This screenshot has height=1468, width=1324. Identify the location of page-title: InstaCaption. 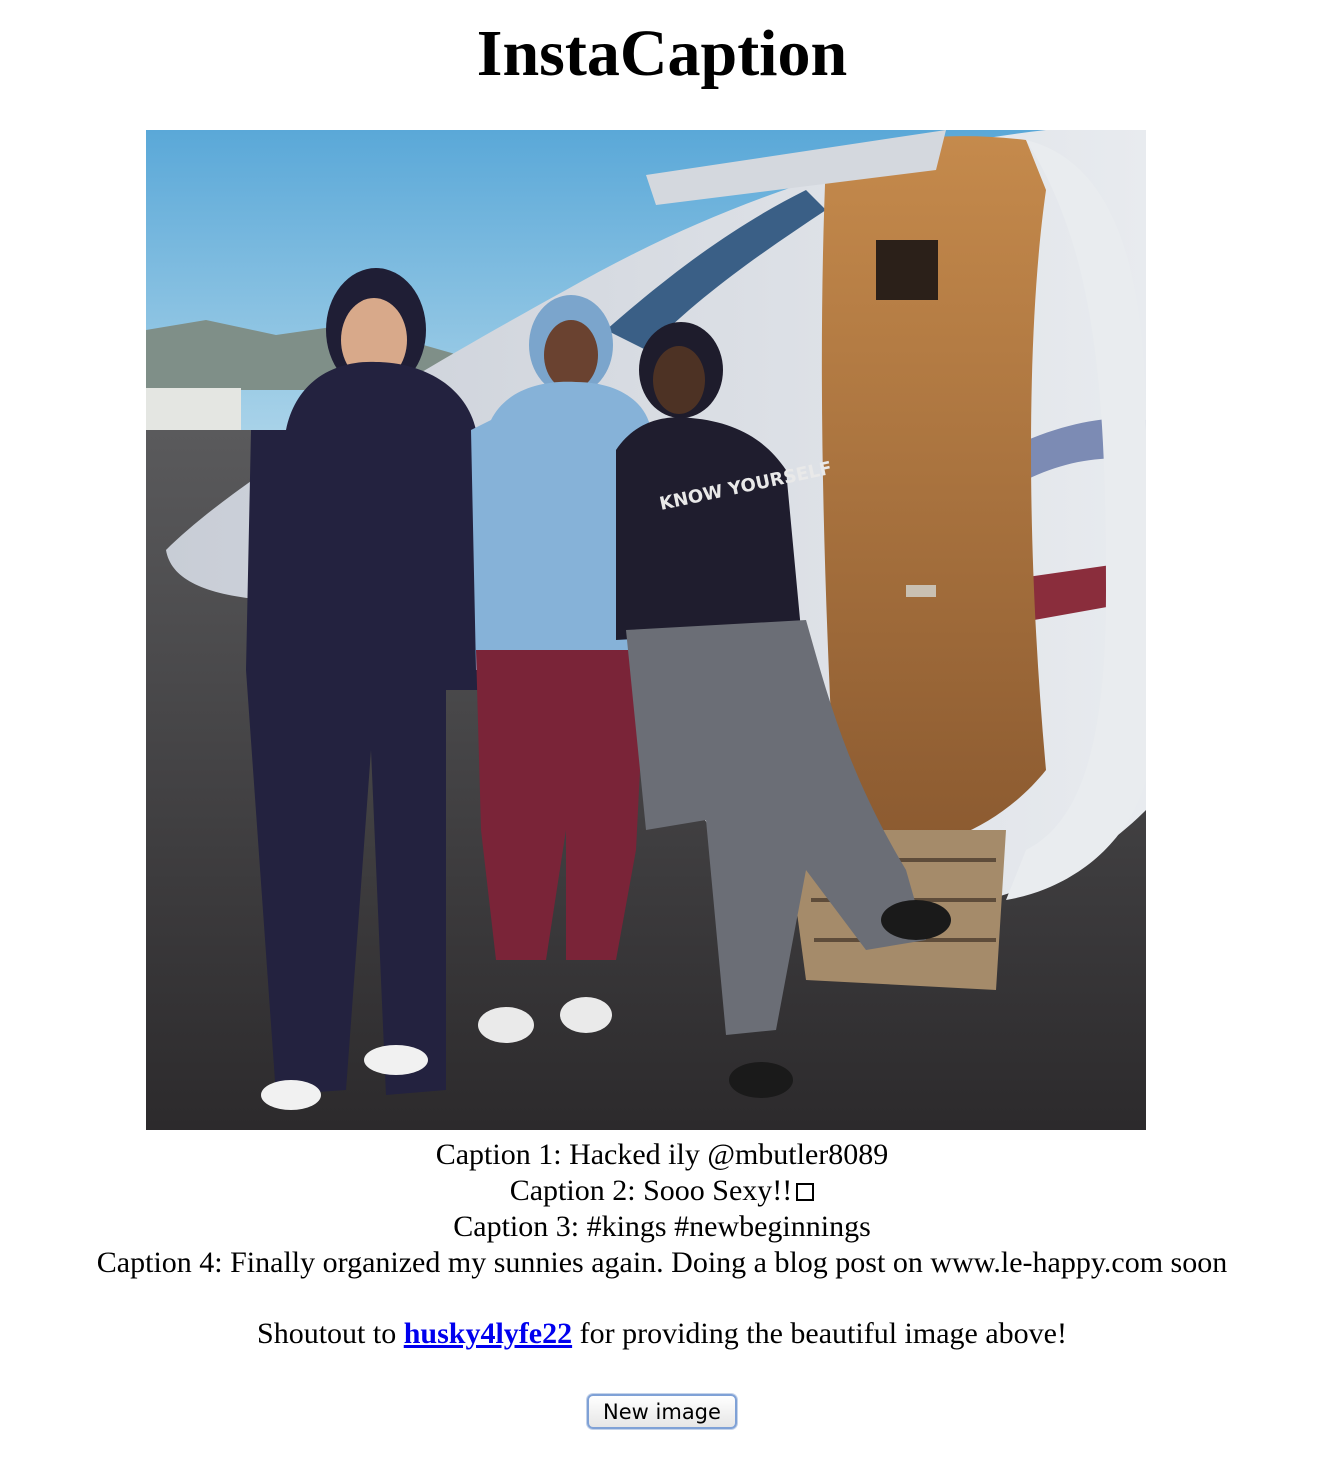
(662, 53).